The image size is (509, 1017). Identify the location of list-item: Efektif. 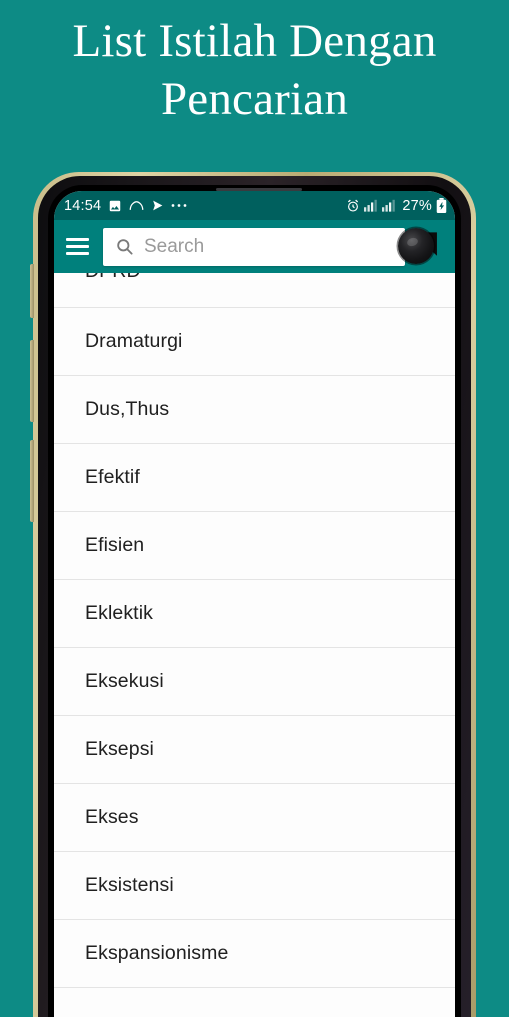
(254, 478).